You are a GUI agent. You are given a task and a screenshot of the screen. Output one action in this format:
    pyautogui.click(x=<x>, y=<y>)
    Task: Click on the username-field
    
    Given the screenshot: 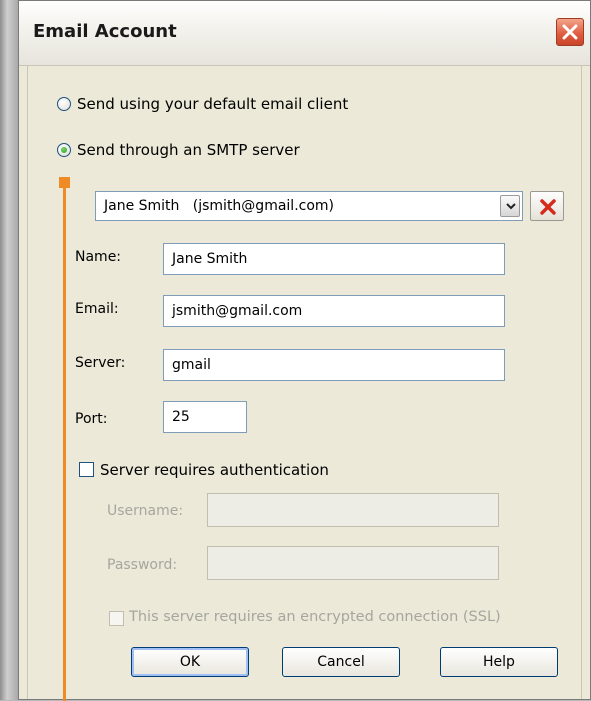 What is the action you would take?
    pyautogui.click(x=353, y=510)
    